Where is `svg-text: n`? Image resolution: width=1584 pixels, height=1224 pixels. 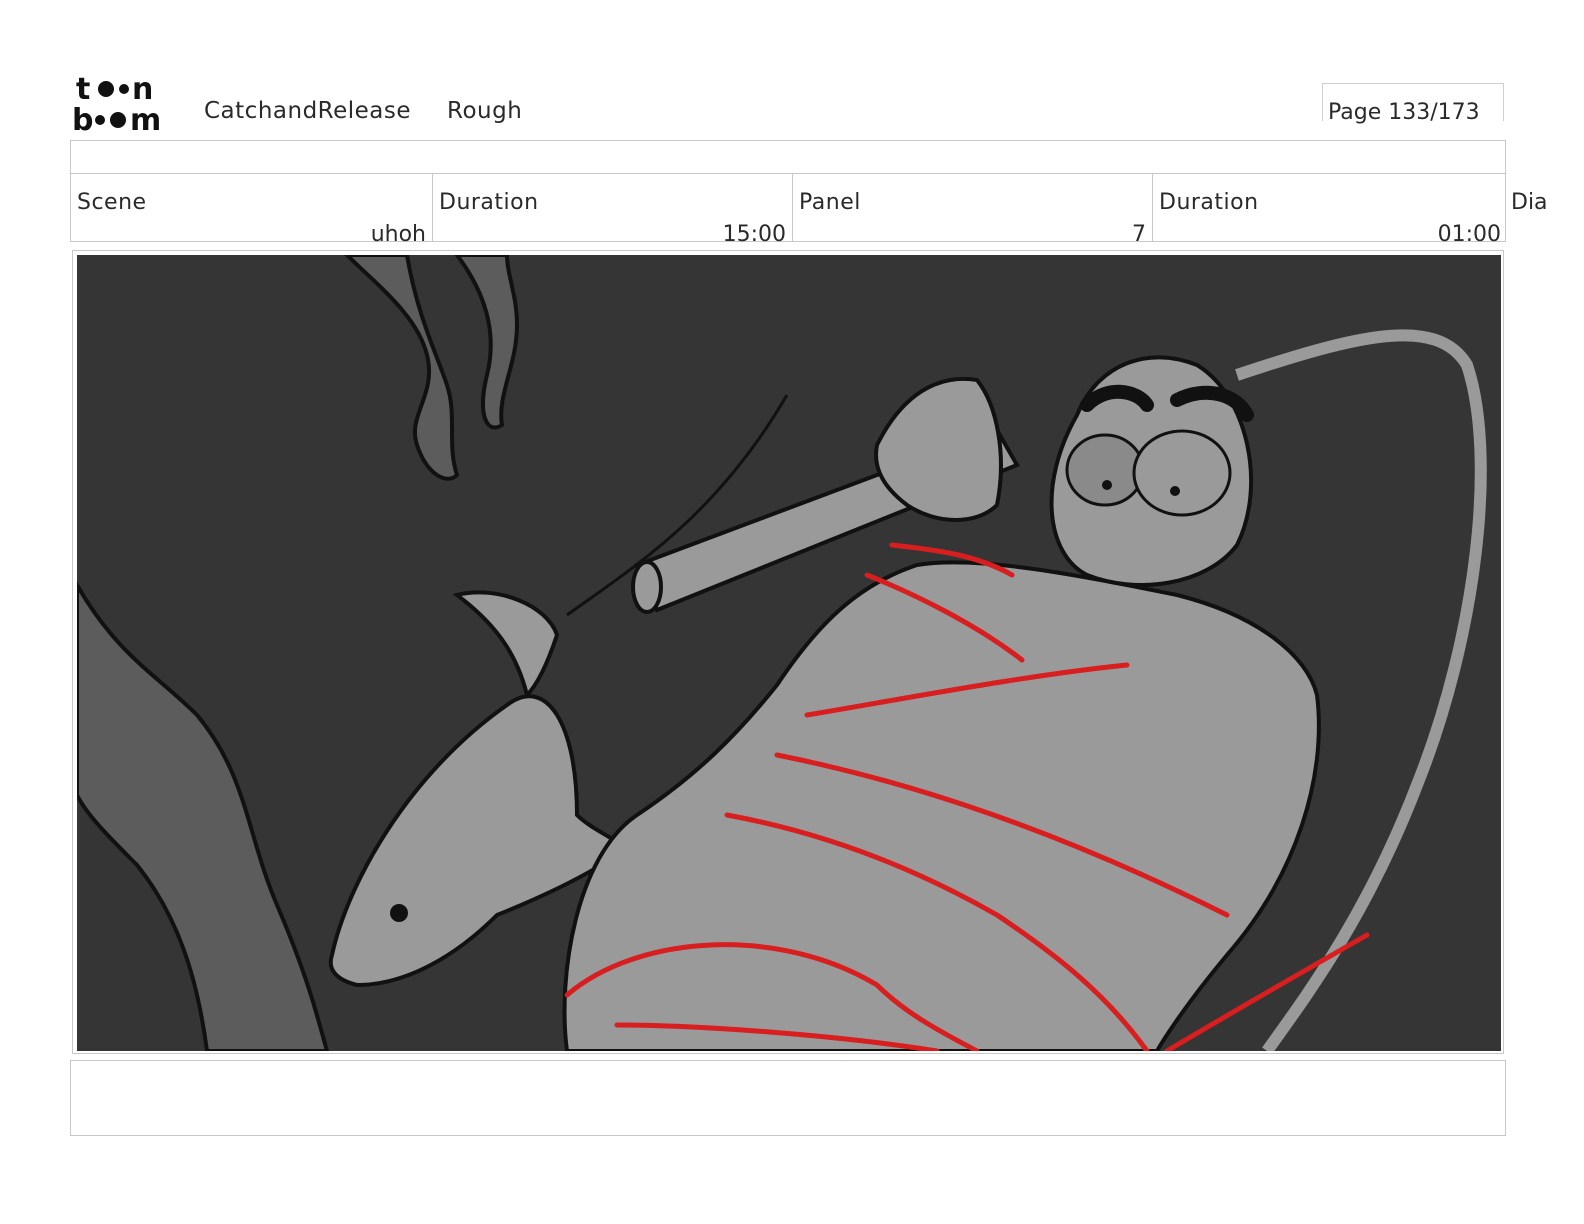 svg-text: n is located at coordinates (142, 89).